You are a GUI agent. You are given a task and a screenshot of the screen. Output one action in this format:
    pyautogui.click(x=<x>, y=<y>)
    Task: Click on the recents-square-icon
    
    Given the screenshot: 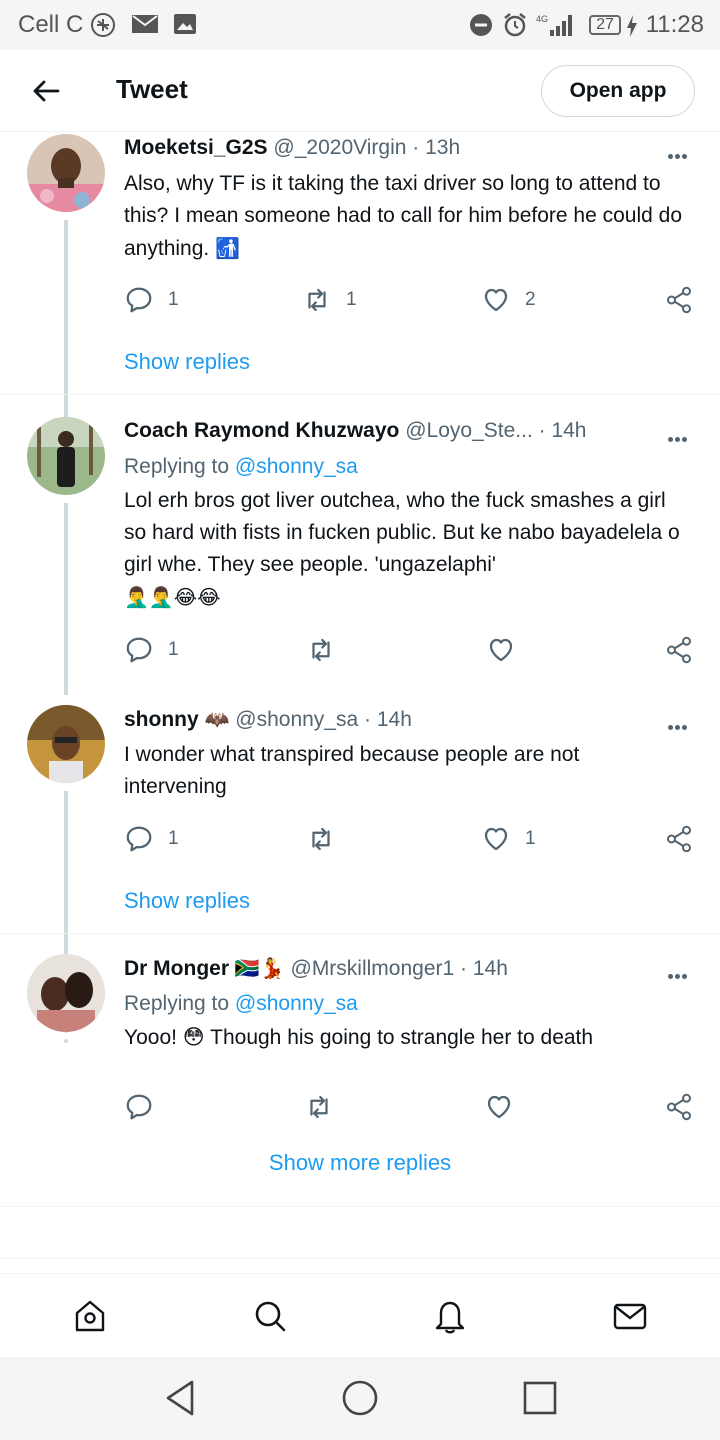 What is the action you would take?
    pyautogui.click(x=540, y=1398)
    